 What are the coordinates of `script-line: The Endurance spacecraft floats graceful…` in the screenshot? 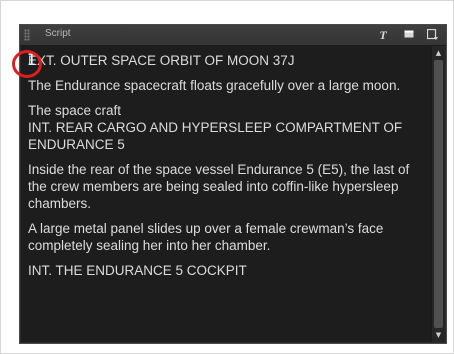 It's located at (228, 85).